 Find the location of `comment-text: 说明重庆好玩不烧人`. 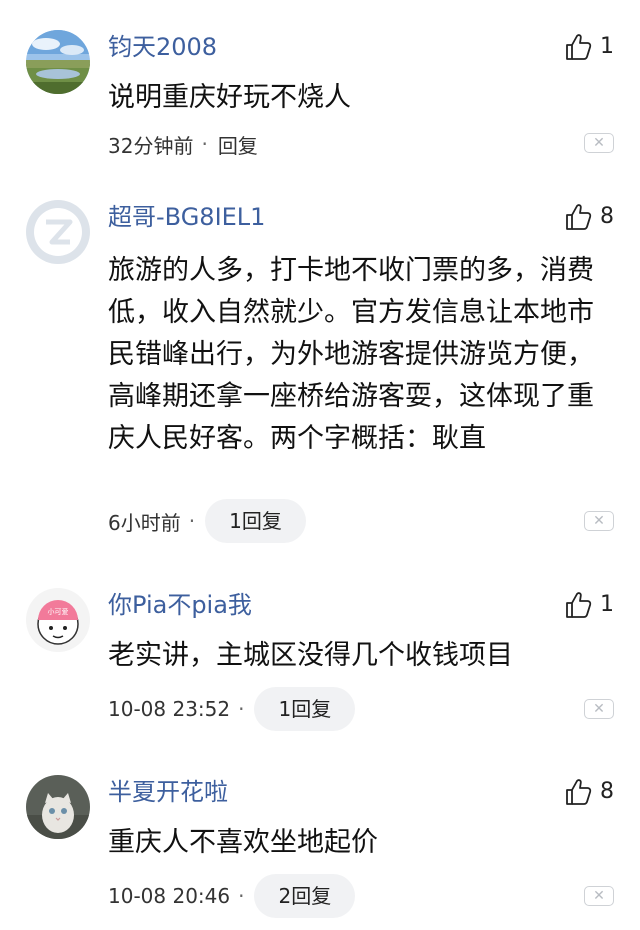

comment-text: 说明重庆好玩不烧人 is located at coordinates (229, 97).